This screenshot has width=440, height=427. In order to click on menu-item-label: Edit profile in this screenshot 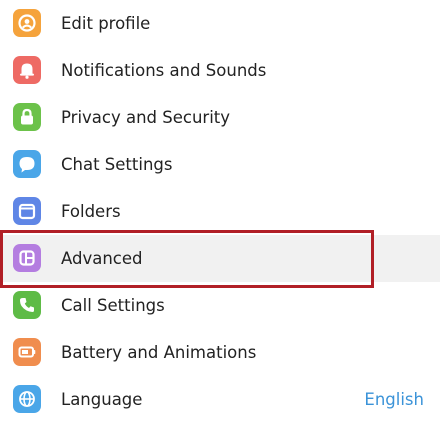, I will do `click(106, 23)`.